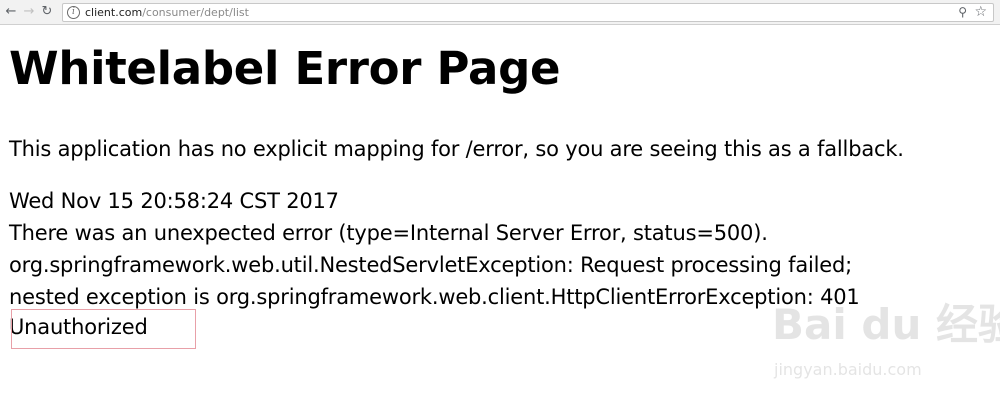 The width and height of the screenshot is (1000, 407). I want to click on baidu-jingyan-watermark: Bai du 经验 jingyan.baidu.com, so click(886, 347).